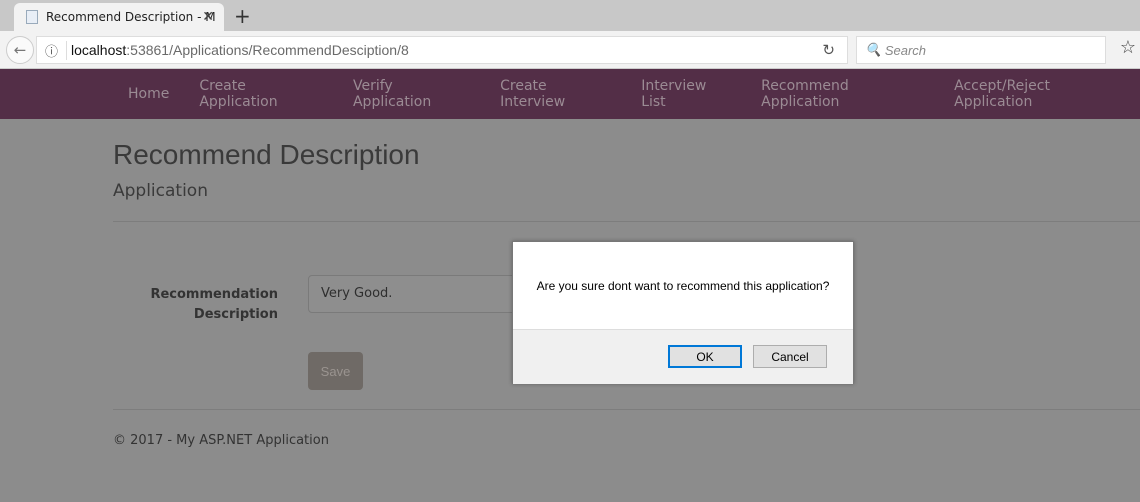  I want to click on bookmark-star-icon: ☆, so click(1128, 47).